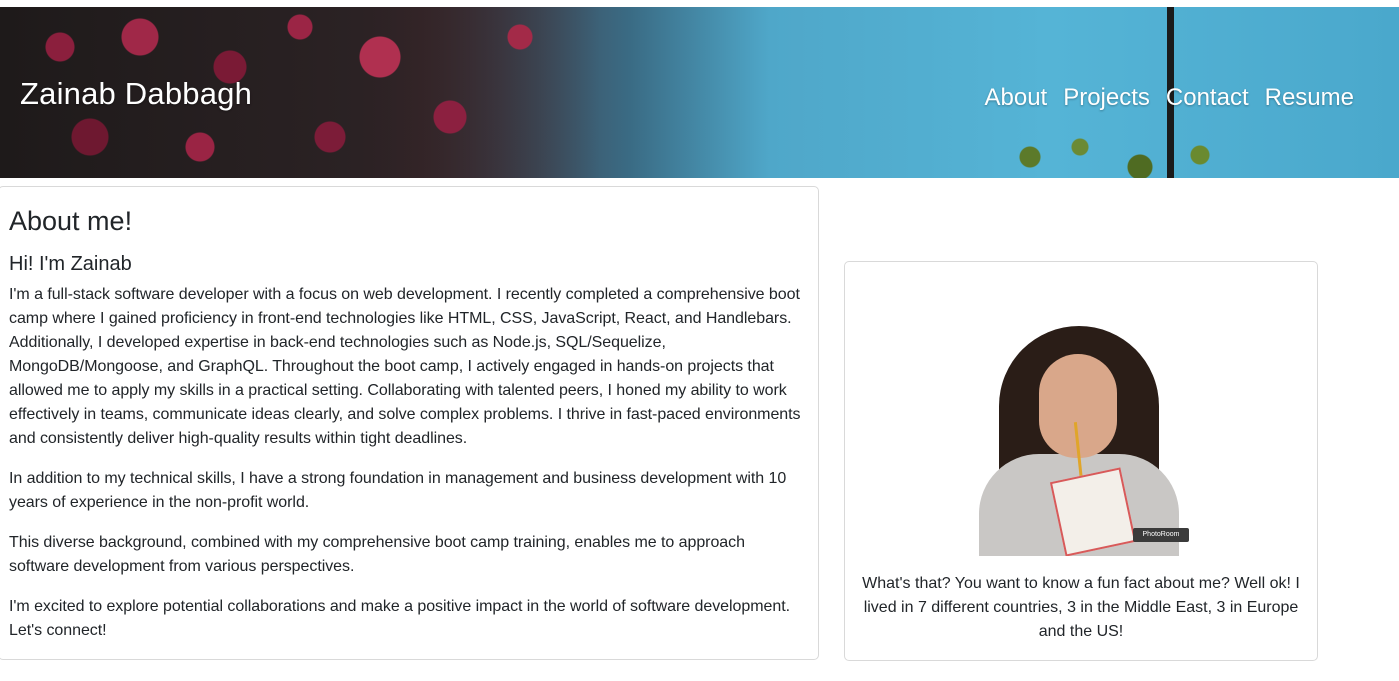 The image size is (1399, 681). Describe the element at coordinates (1110, 152) in the screenshot. I see `header-leaves-image` at that location.